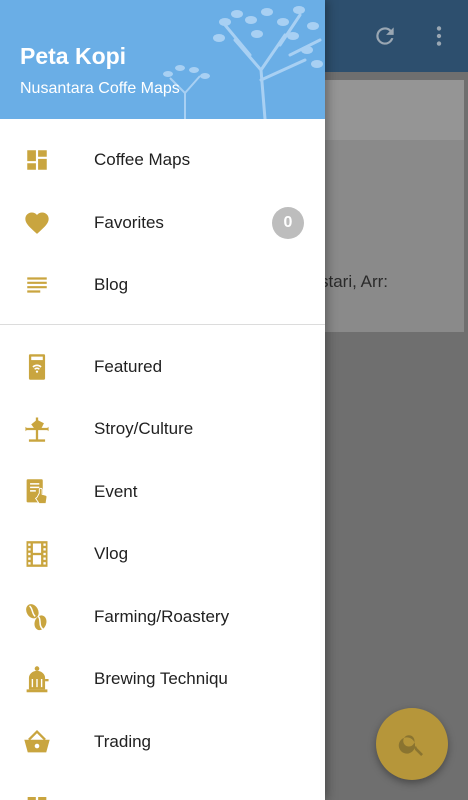  What do you see at coordinates (142, 160) in the screenshot?
I see `menu-label: Coffee Maps` at bounding box center [142, 160].